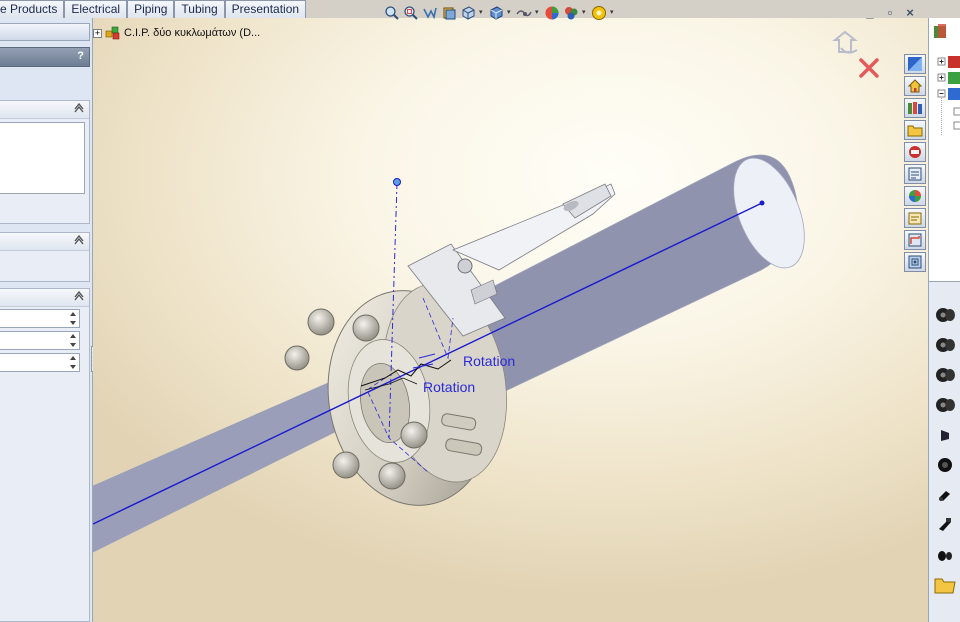 Image resolution: width=960 pixels, height=622 pixels. What do you see at coordinates (449, 387) in the screenshot?
I see `rotation-label-lower: Rotation` at bounding box center [449, 387].